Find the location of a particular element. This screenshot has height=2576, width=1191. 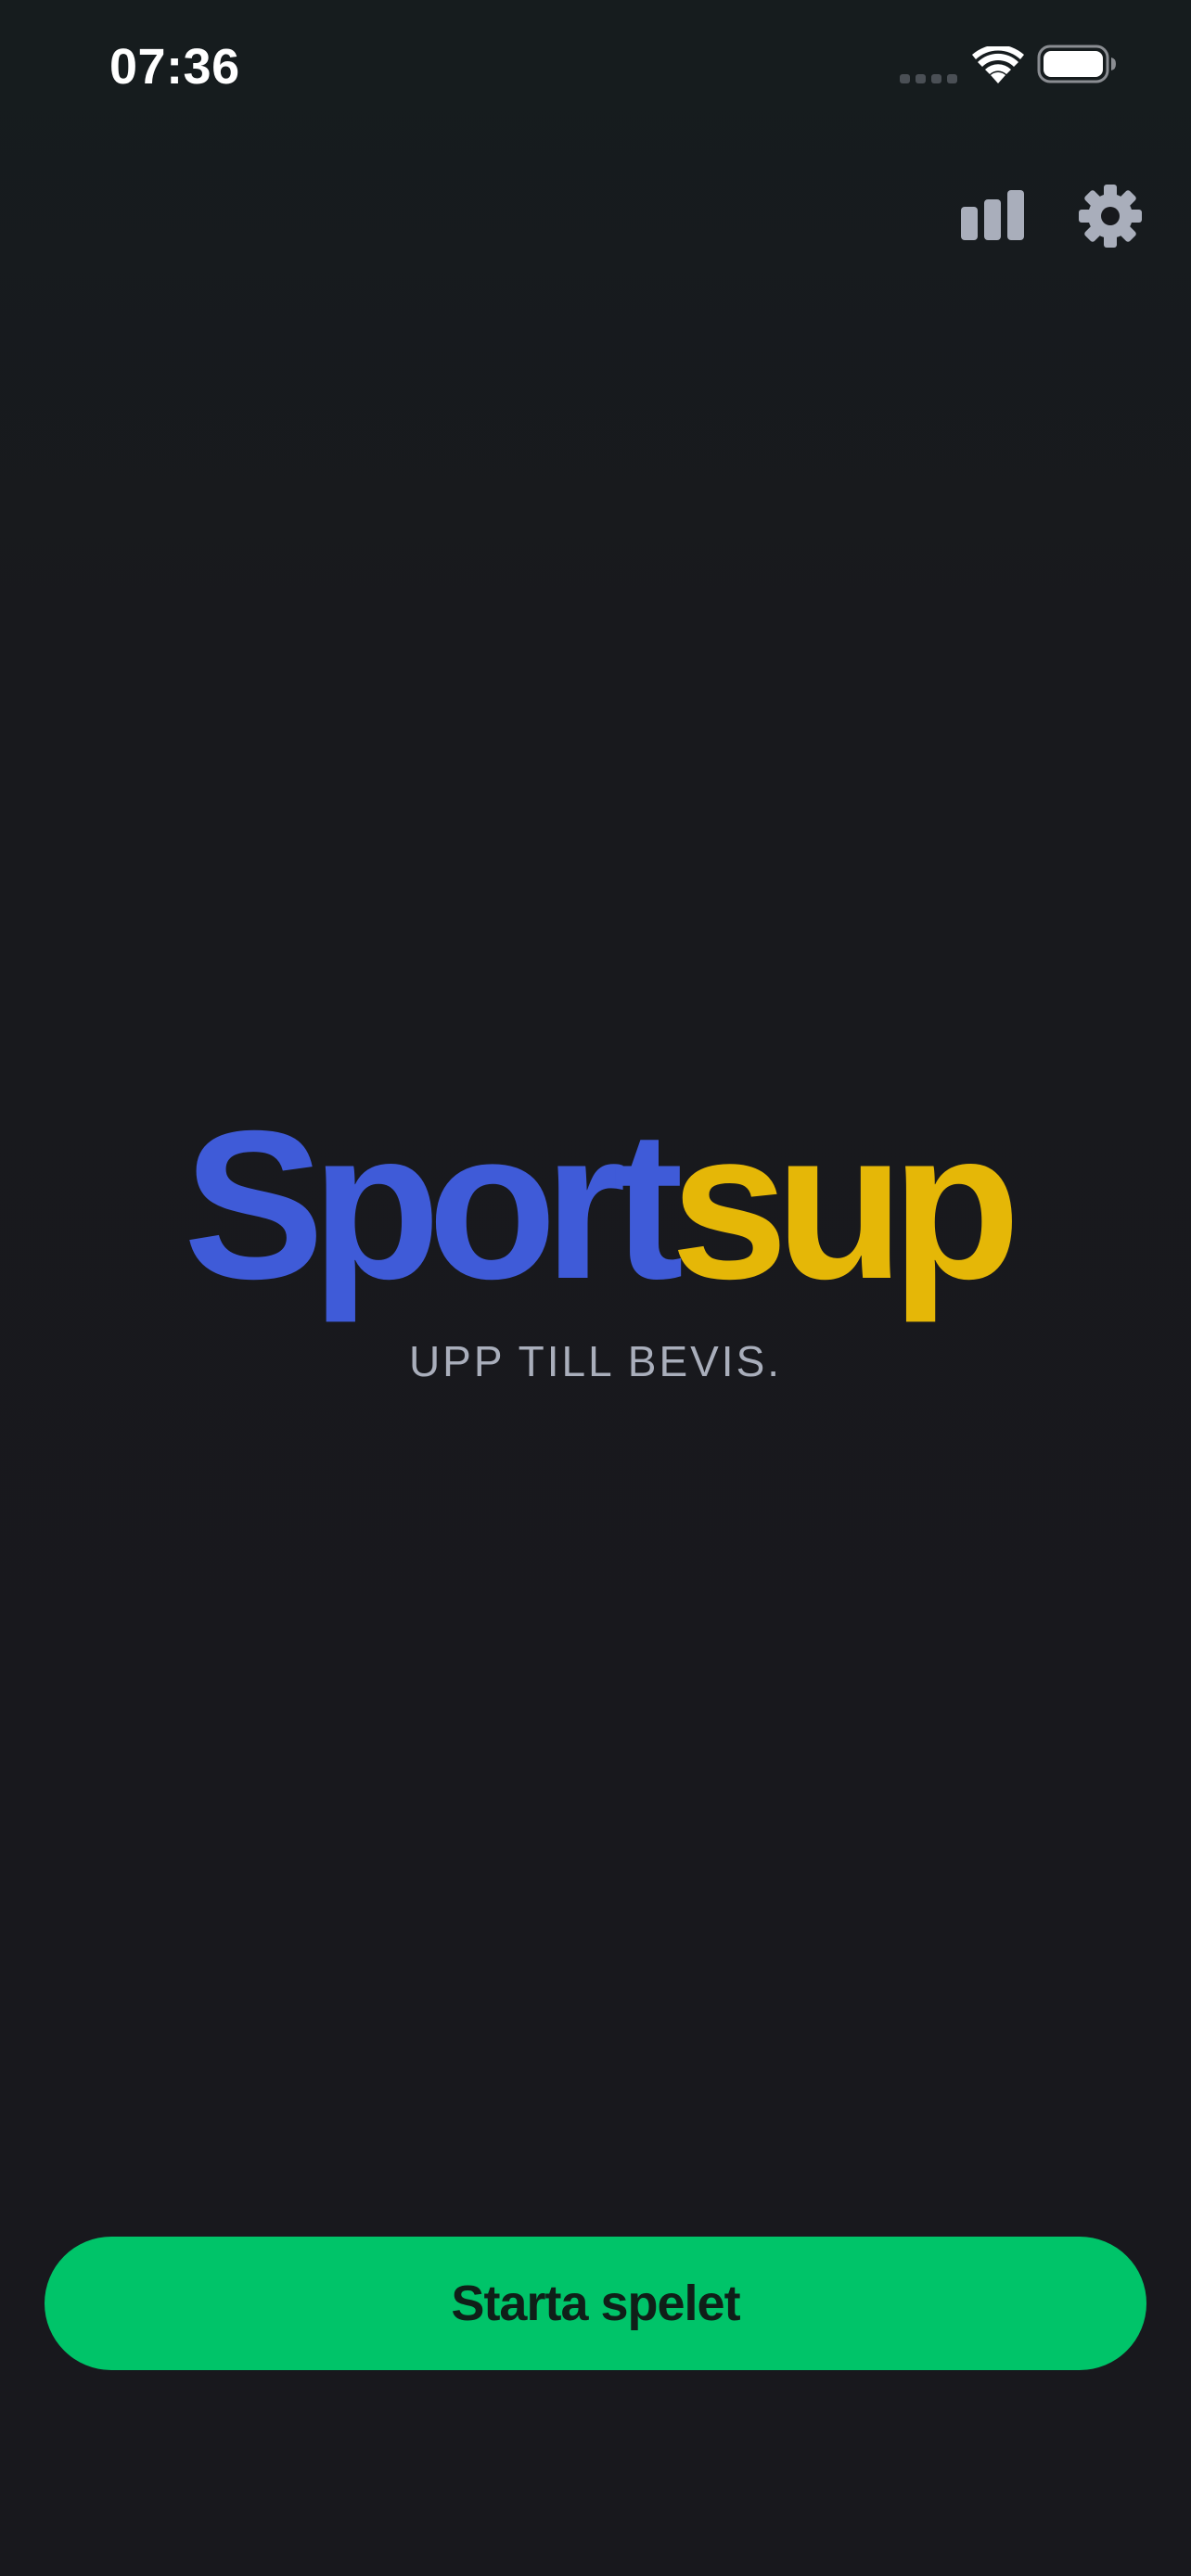

stats-button is located at coordinates (992, 215).